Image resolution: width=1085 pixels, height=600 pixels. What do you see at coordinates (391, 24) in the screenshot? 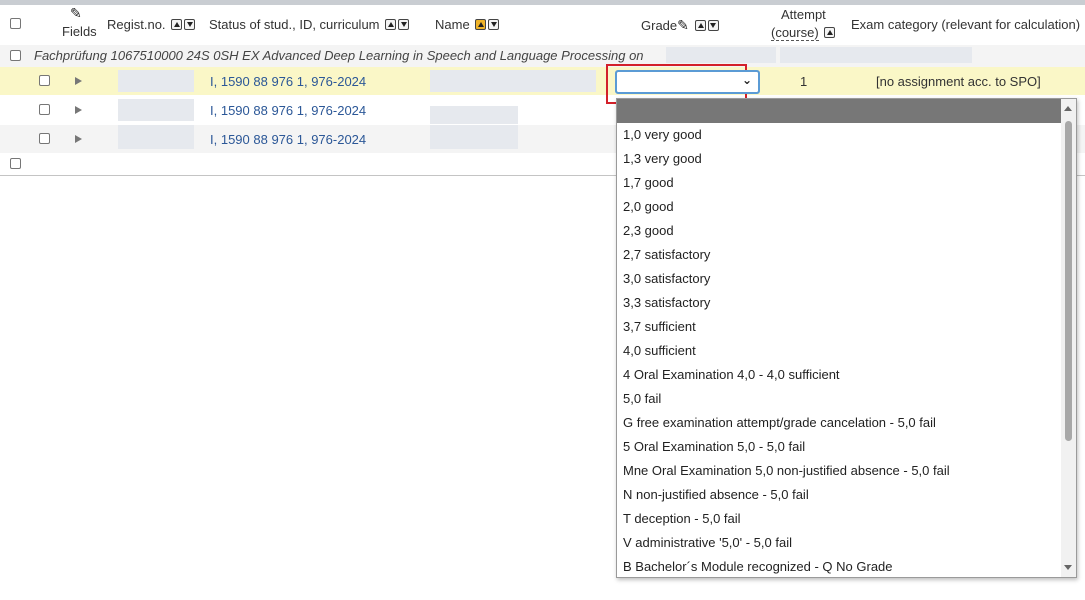
I see `status-sort-icon` at bounding box center [391, 24].